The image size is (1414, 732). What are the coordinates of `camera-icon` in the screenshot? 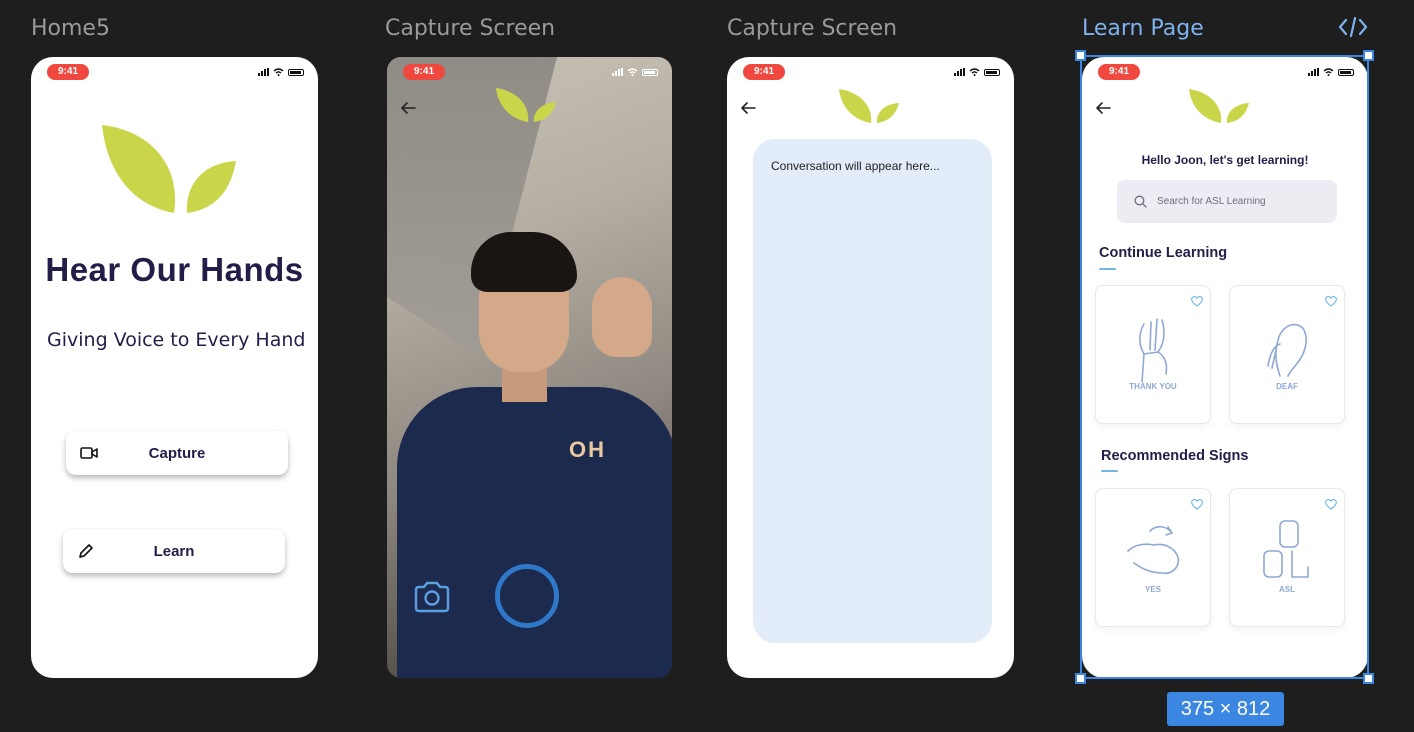 It's located at (432, 597).